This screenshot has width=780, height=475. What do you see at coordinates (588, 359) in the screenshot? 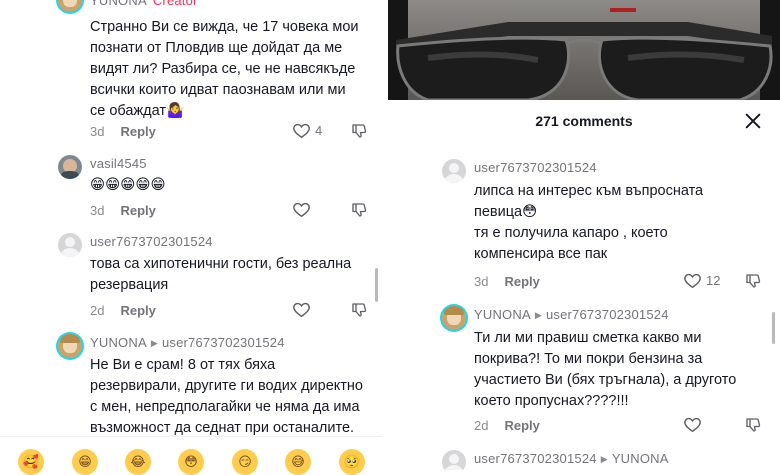
I see `comment-line: покрива?! То ми покри бензина за` at bounding box center [588, 359].